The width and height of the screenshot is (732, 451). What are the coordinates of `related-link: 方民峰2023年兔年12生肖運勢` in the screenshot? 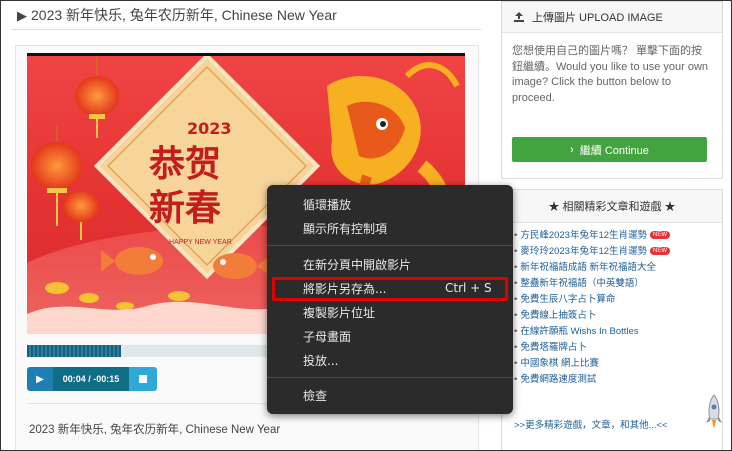 It's located at (583, 235).